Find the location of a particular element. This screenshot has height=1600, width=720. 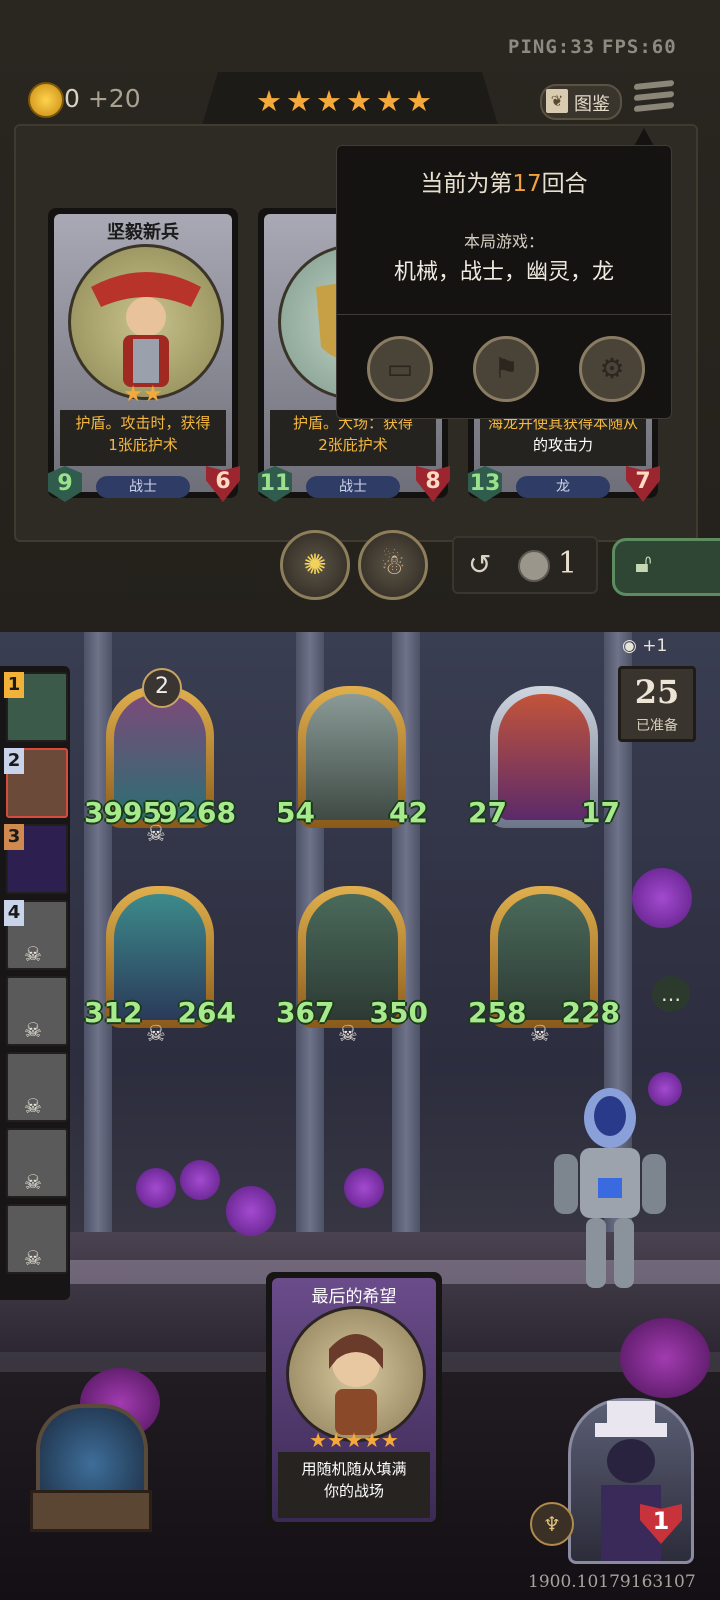

refresh-cost: 1 is located at coordinates (568, 563).